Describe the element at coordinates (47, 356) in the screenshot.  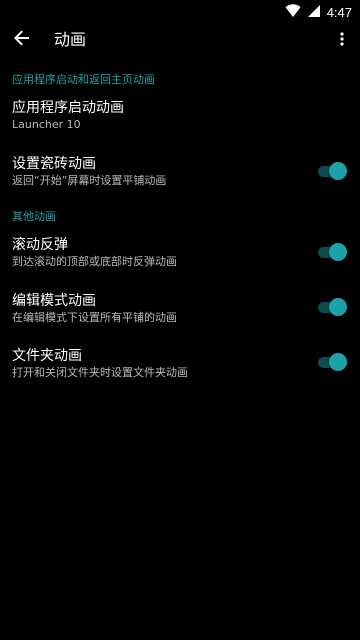
I see `pref-title: 文件夹动画` at that location.